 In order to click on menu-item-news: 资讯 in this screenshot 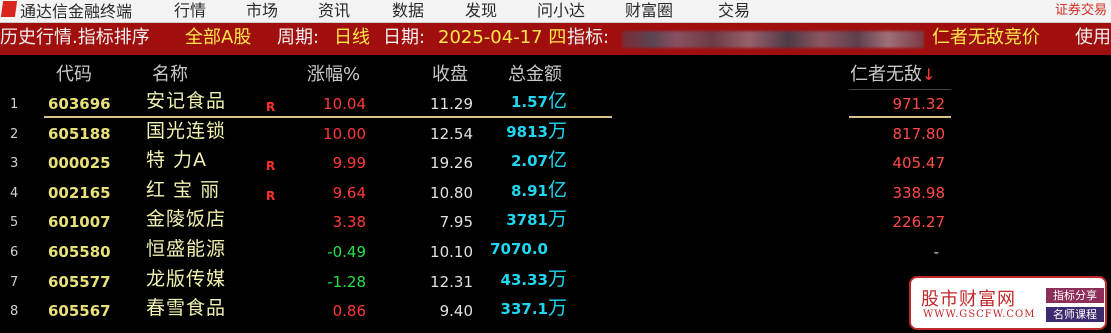, I will do `click(334, 10)`.